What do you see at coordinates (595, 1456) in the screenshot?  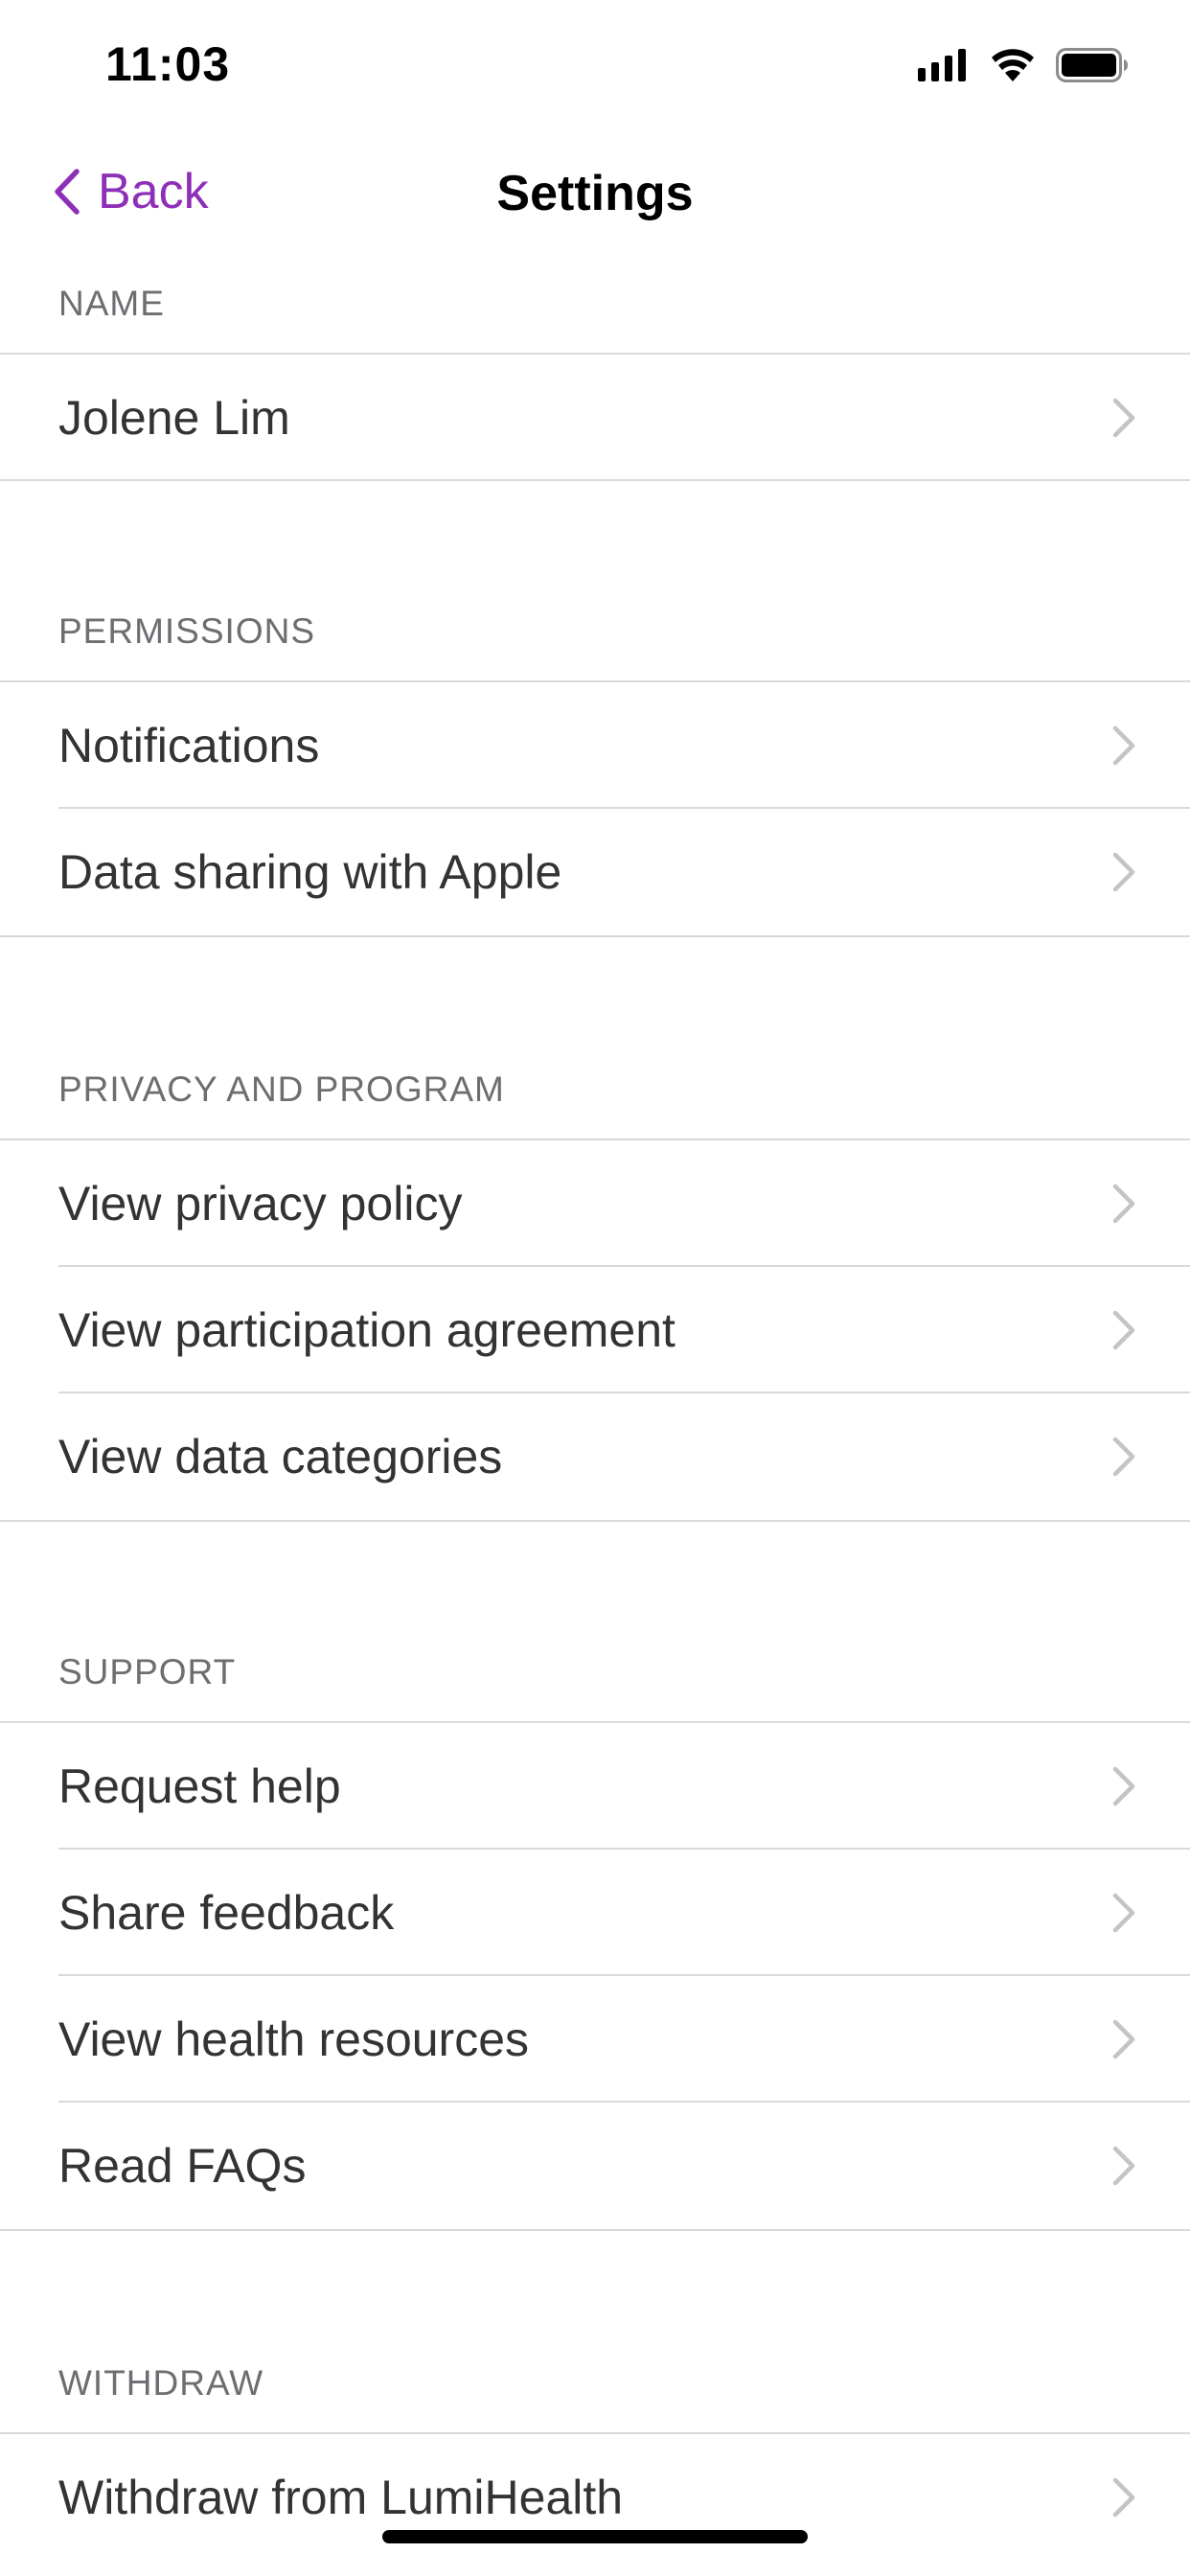 I see `settings-row-data-categories: View data categories` at bounding box center [595, 1456].